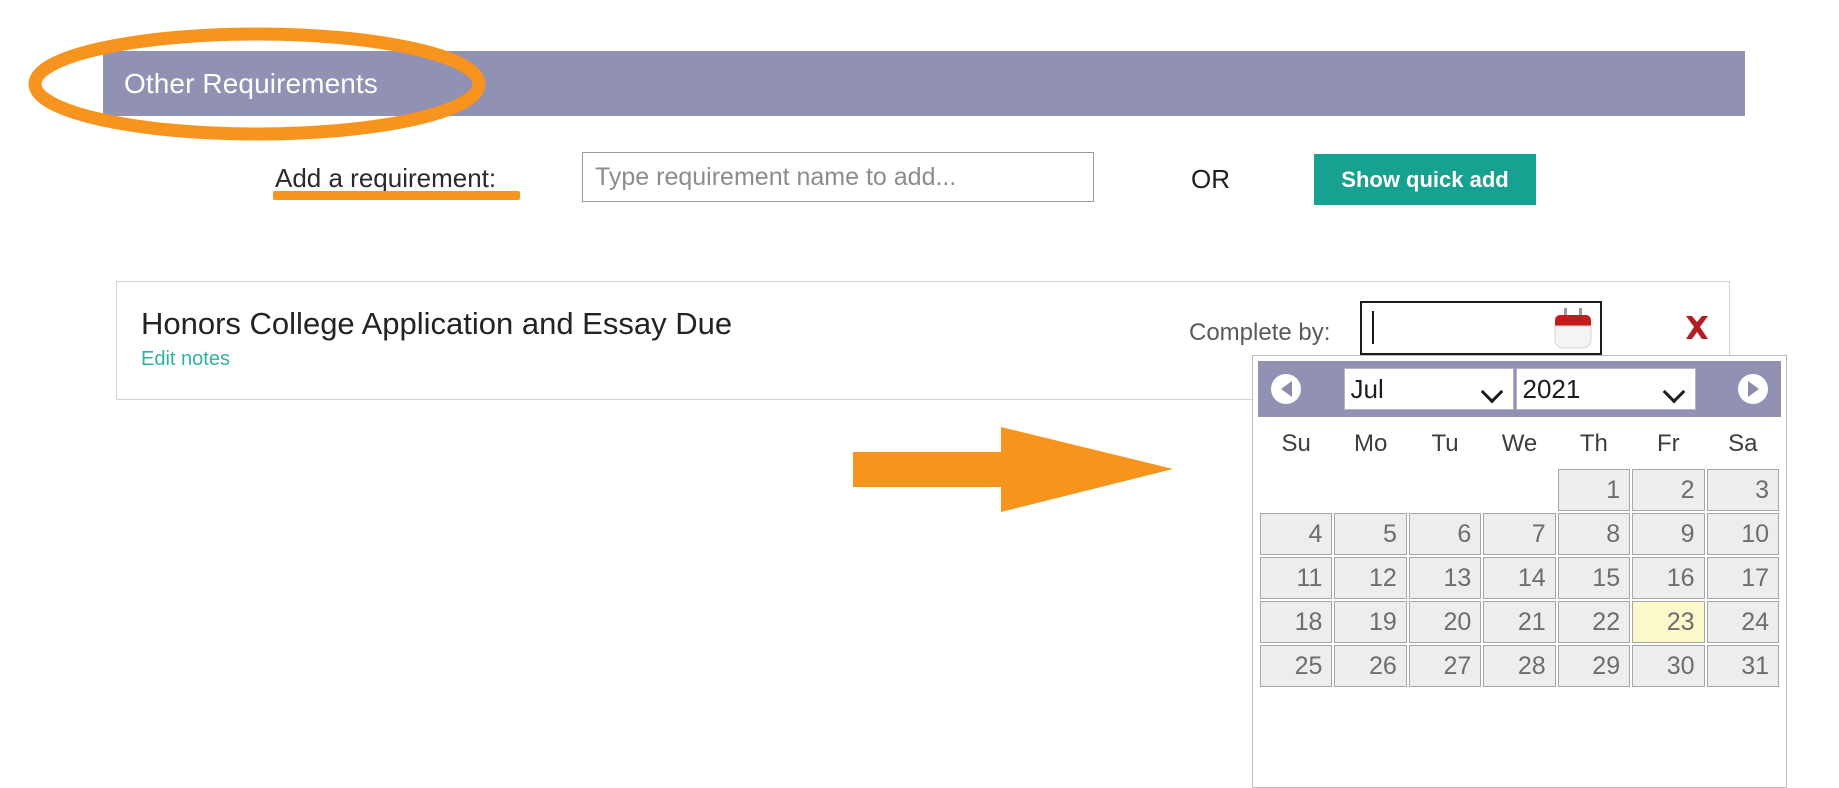  I want to click on calendar-day-label: 30, so click(1668, 666).